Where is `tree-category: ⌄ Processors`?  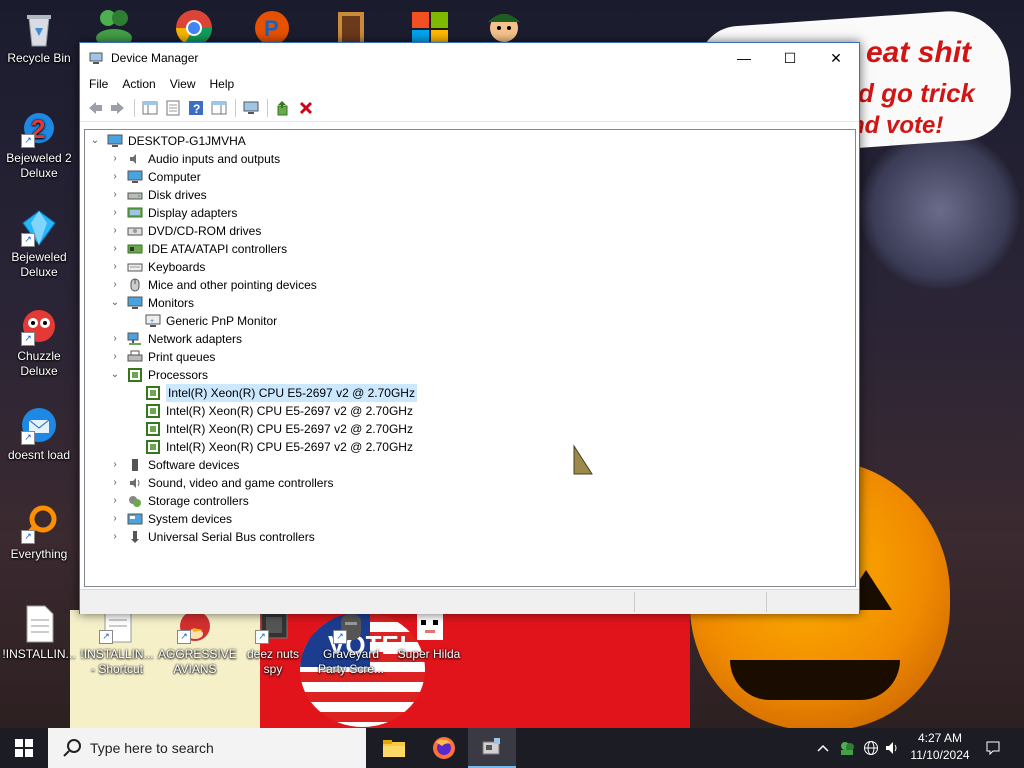
tree-category: ⌄ Processors is located at coordinates (158, 375).